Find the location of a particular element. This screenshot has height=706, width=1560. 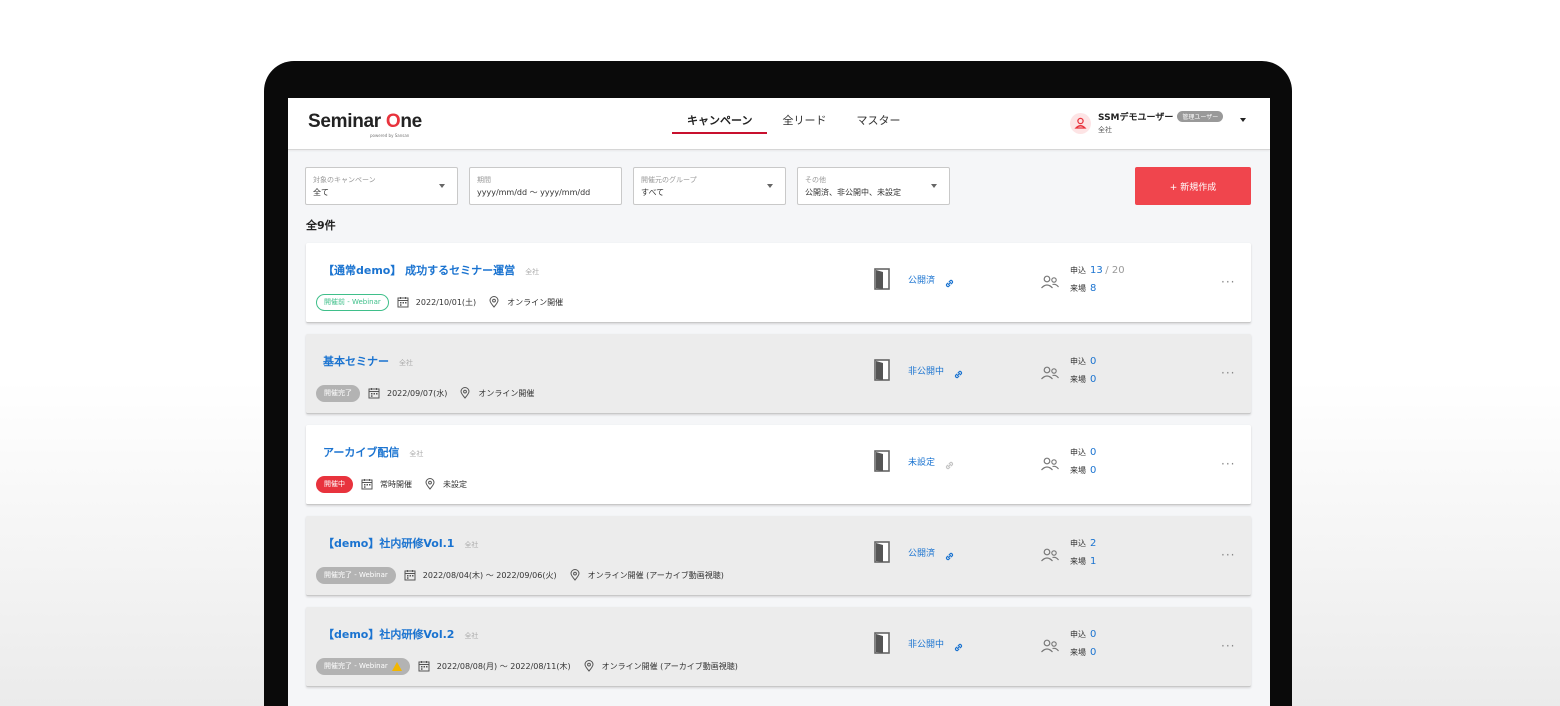

campaign-card: アーカイブ配信 全社 開催中 常時開催 未設定 未設定 申込 0 来場 0 ··· is located at coordinates (778, 465).